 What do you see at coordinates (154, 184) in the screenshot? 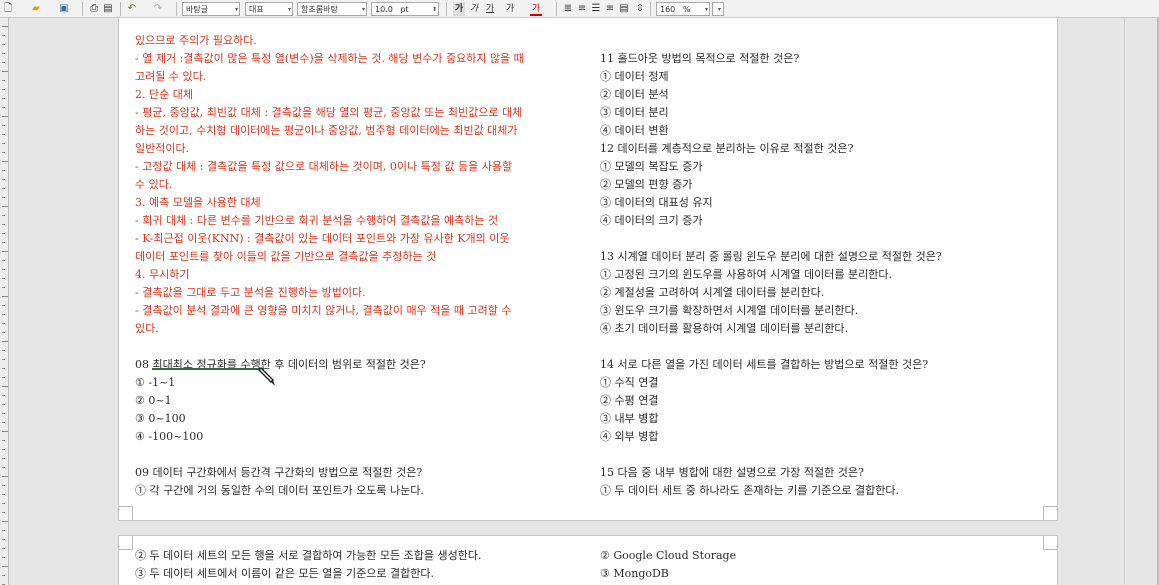
I see `left-column-line: 수 있다.` at bounding box center [154, 184].